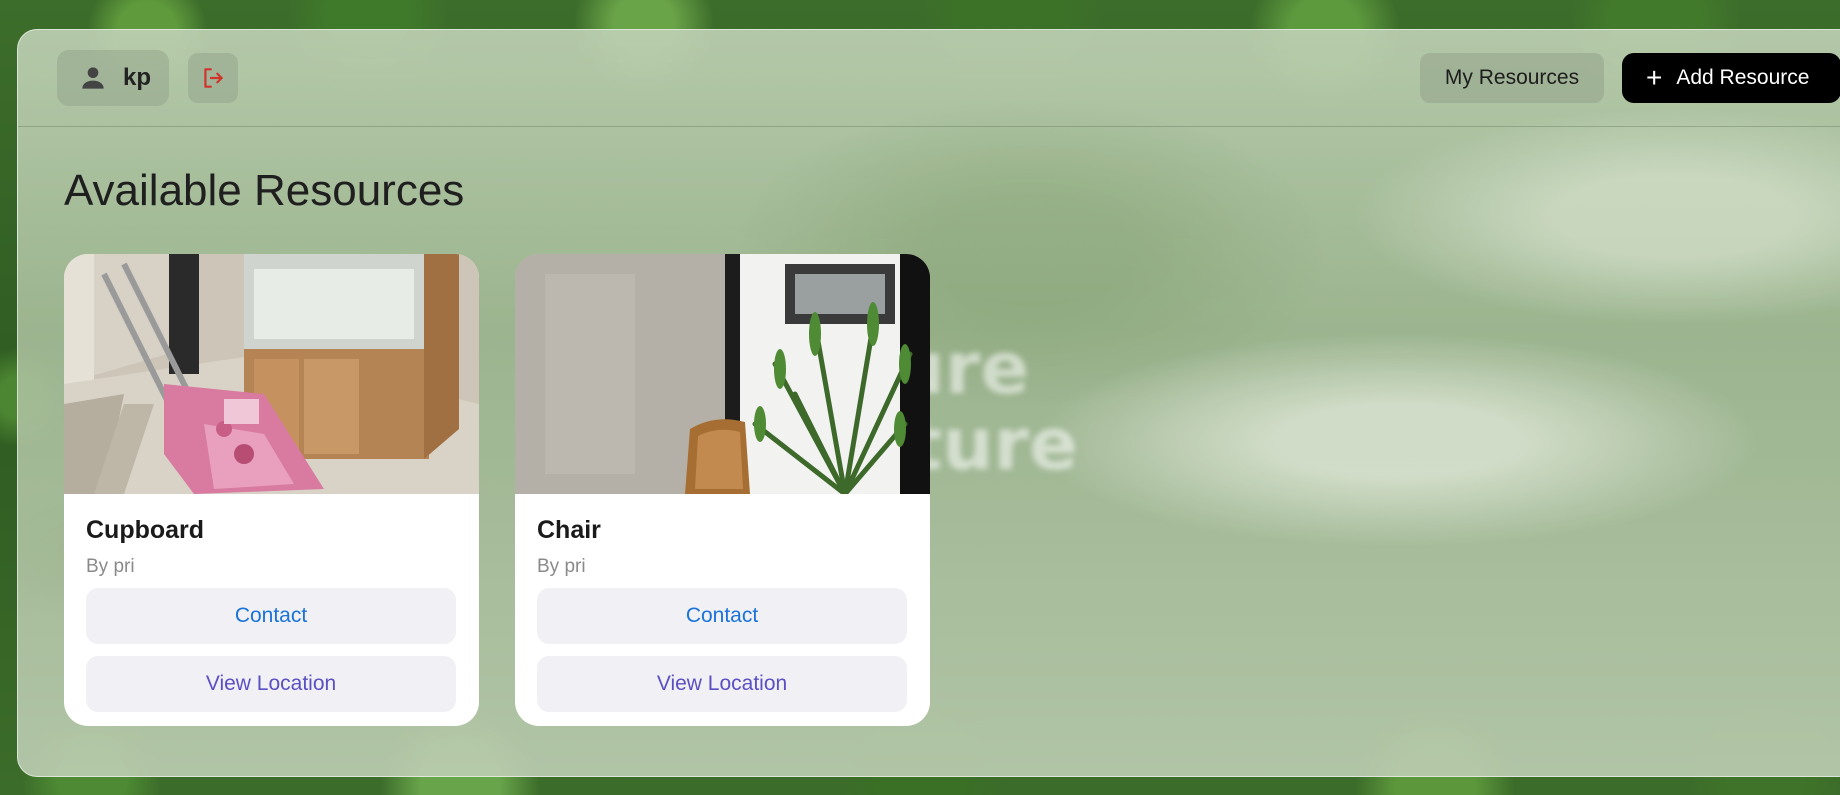 The height and width of the screenshot is (795, 1840). I want to click on plus-icon: +, so click(1654, 77).